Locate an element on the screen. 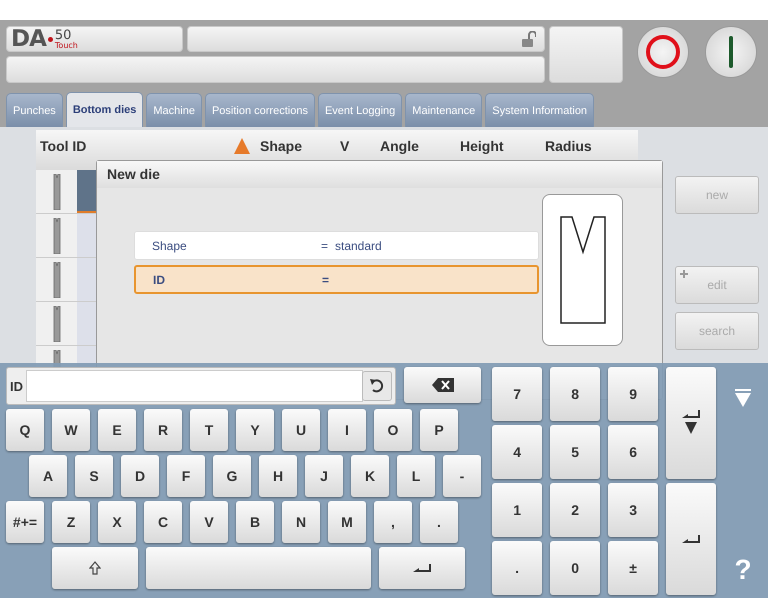 Image resolution: width=768 pixels, height=615 pixels. keyboard-key: G is located at coordinates (232, 476).